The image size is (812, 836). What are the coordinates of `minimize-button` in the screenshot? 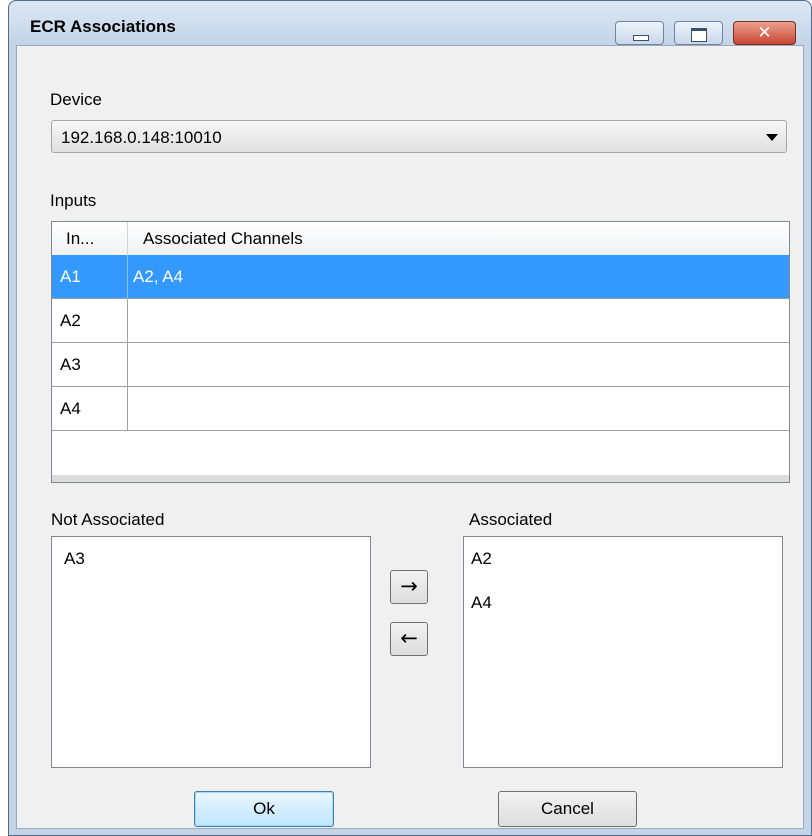 It's located at (639, 33).